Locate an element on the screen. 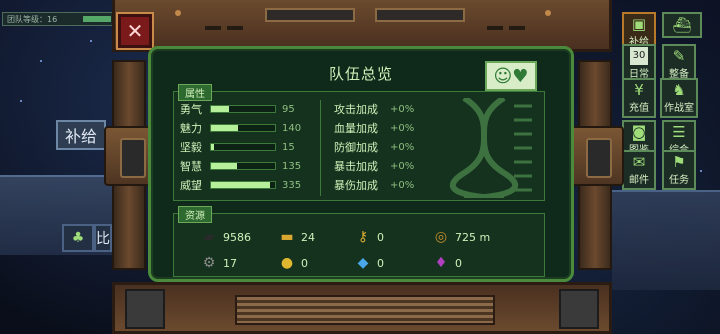 This screenshot has height=334, width=720. gear-coin-icon: ⚙ is located at coordinates (209, 263).